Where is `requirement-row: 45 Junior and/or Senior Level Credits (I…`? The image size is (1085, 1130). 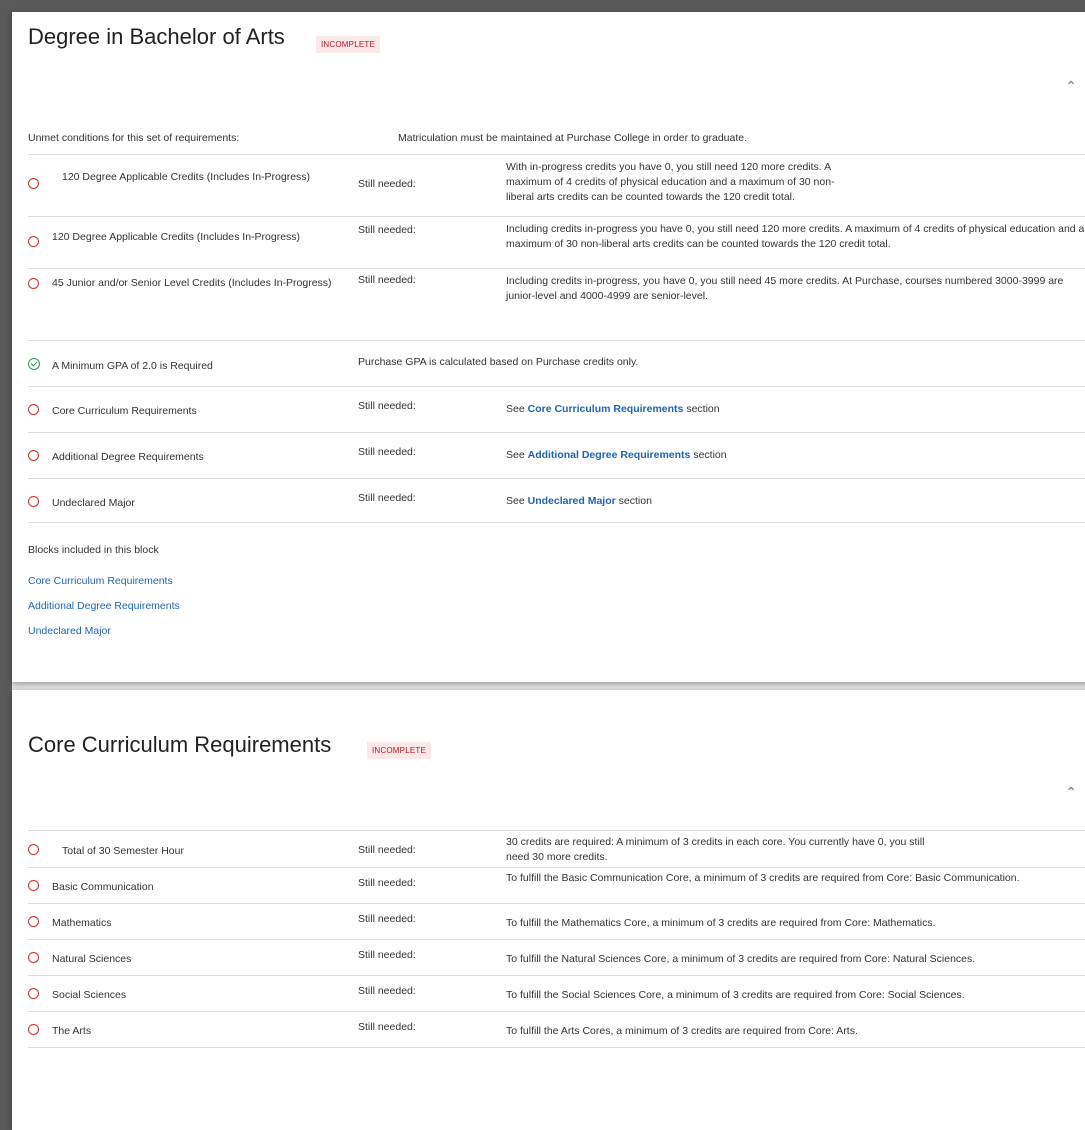
requirement-row: 45 Junior and/or Senior Level Credits (I… is located at coordinates (556, 304).